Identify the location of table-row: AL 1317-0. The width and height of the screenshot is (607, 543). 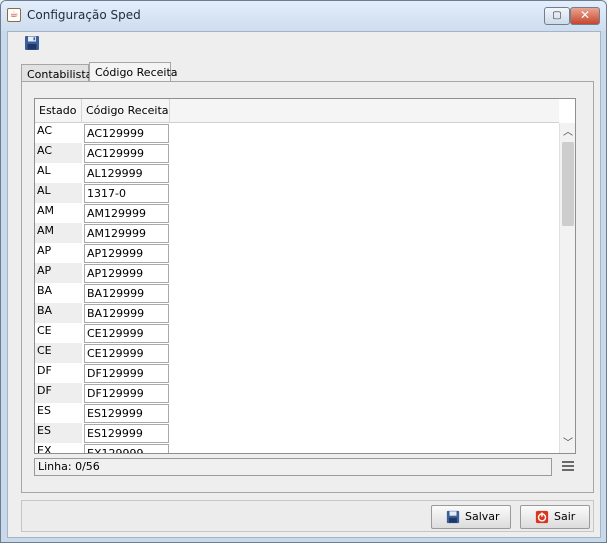
(297, 193).